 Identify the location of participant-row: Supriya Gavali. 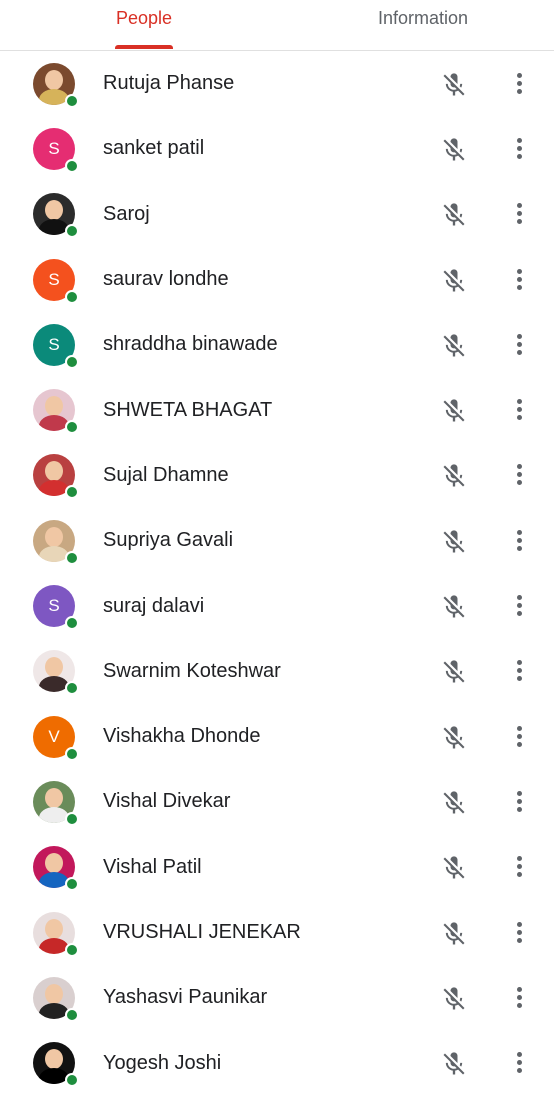
(277, 540).